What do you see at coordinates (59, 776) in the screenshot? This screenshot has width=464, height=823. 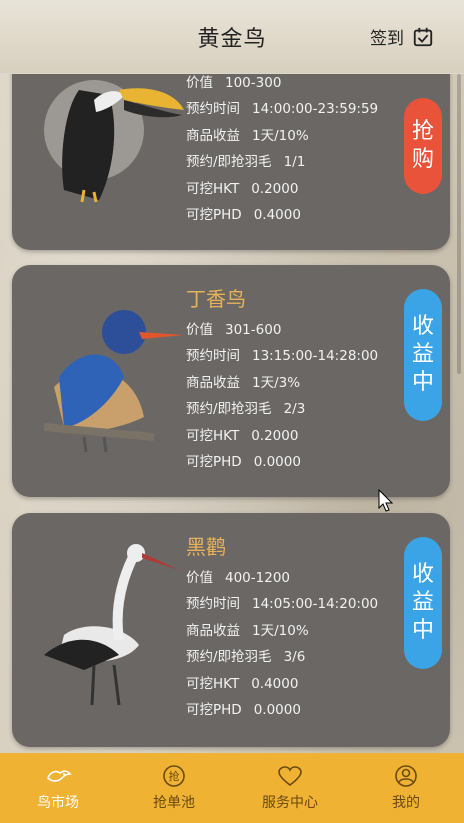 I see `bird-icon` at bounding box center [59, 776].